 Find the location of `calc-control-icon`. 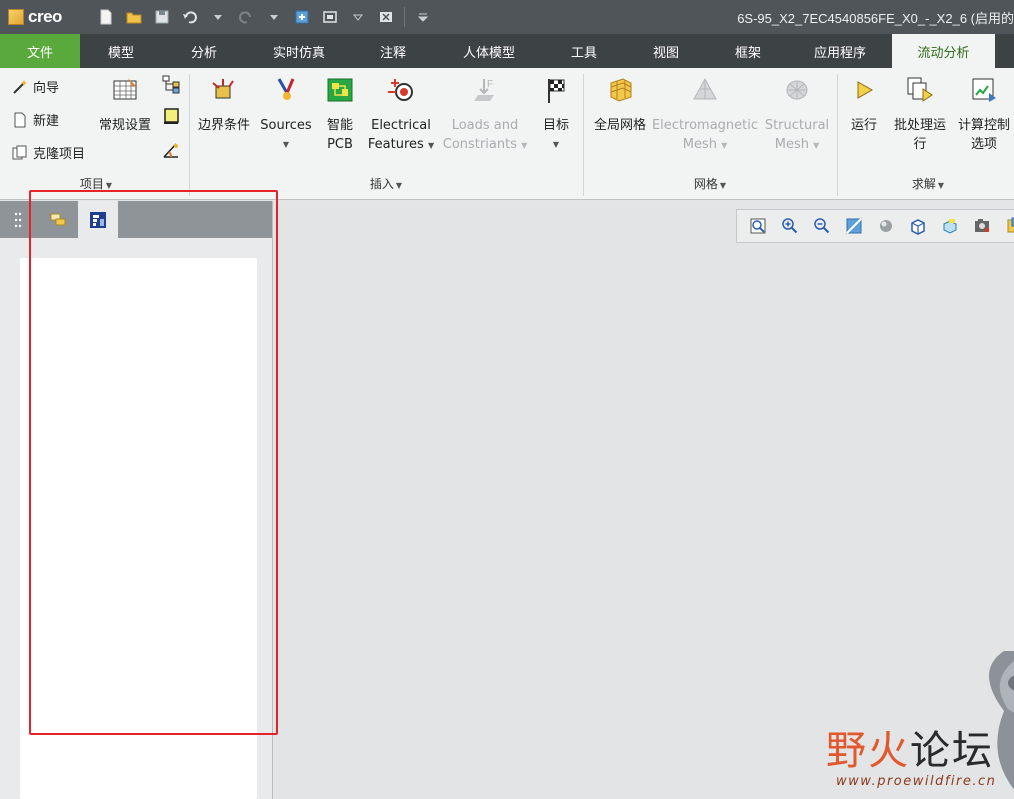

calc-control-icon is located at coordinates (984, 90).